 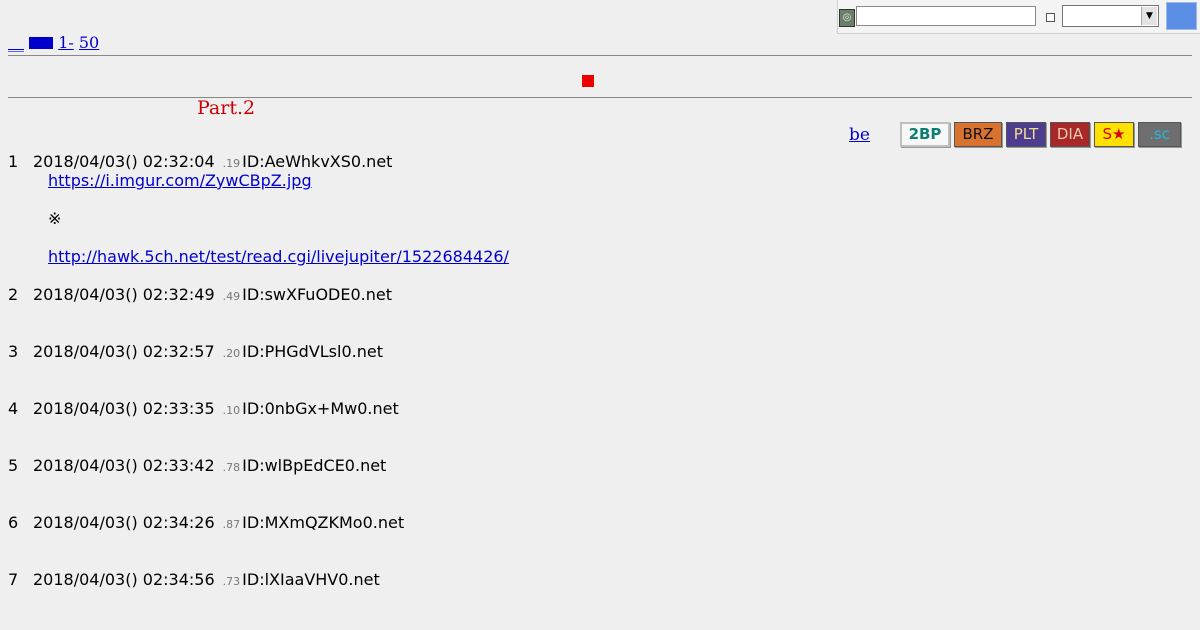 I want to click on post-date: 2018/04/03() 02:33:42, so click(x=124, y=465).